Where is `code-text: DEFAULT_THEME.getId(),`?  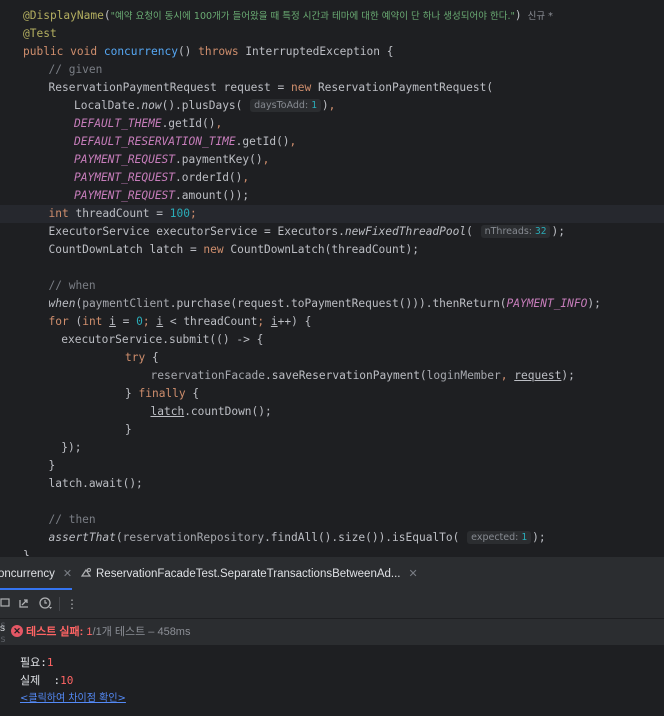
code-text: DEFAULT_THEME.getId(), is located at coordinates (148, 123).